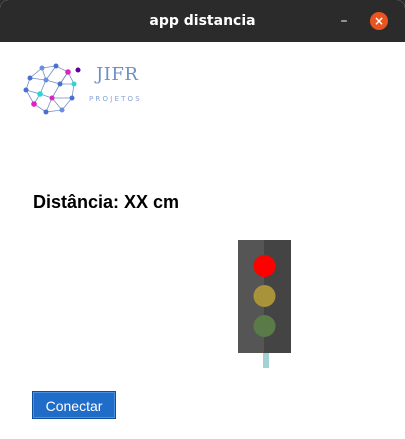 The width and height of the screenshot is (405, 439). I want to click on traffic-light-icon, so click(264, 304).